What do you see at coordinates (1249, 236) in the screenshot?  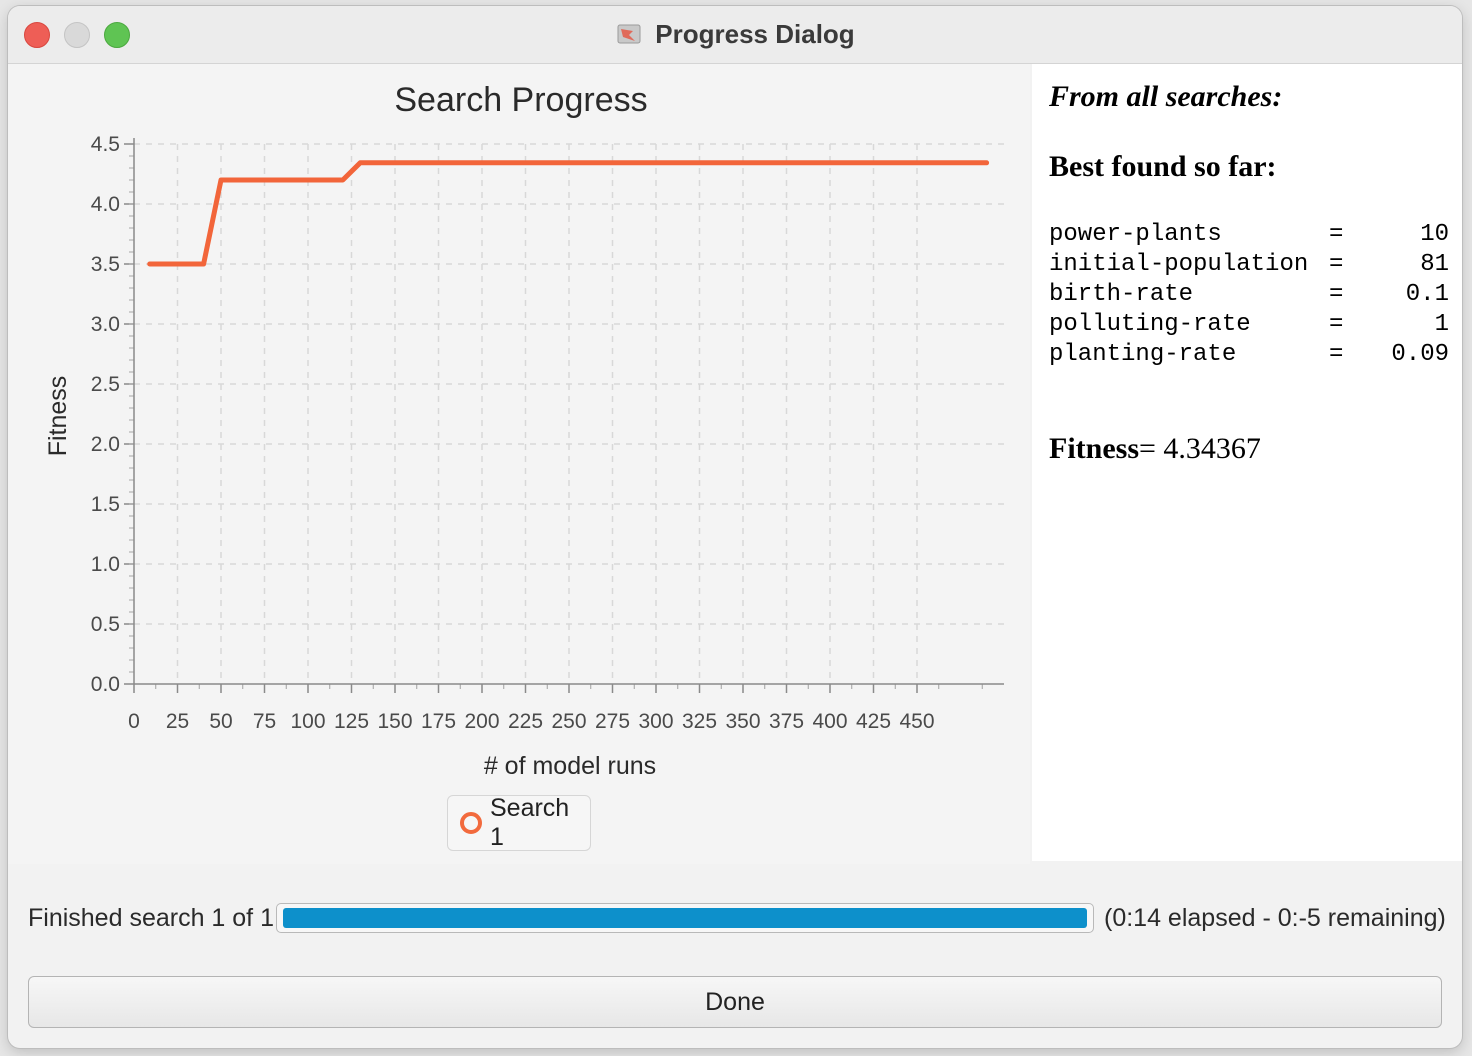 I see `param-row: power-plants = 10` at bounding box center [1249, 236].